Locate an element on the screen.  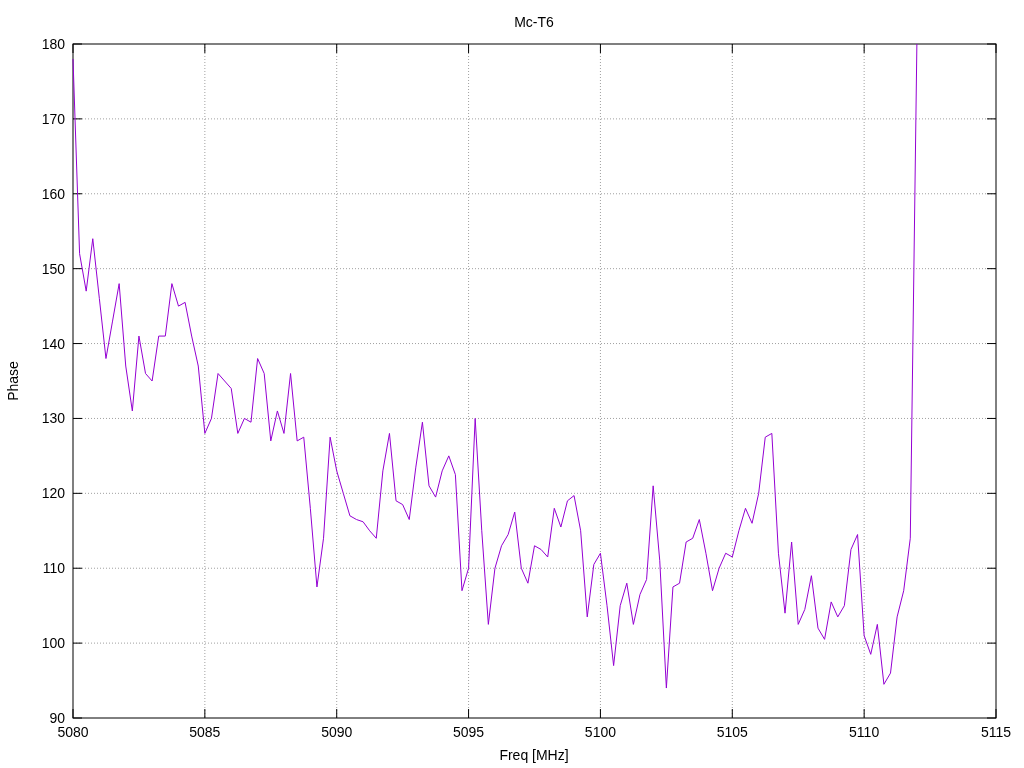
y-tick-label: 110 is located at coordinates (53, 568).